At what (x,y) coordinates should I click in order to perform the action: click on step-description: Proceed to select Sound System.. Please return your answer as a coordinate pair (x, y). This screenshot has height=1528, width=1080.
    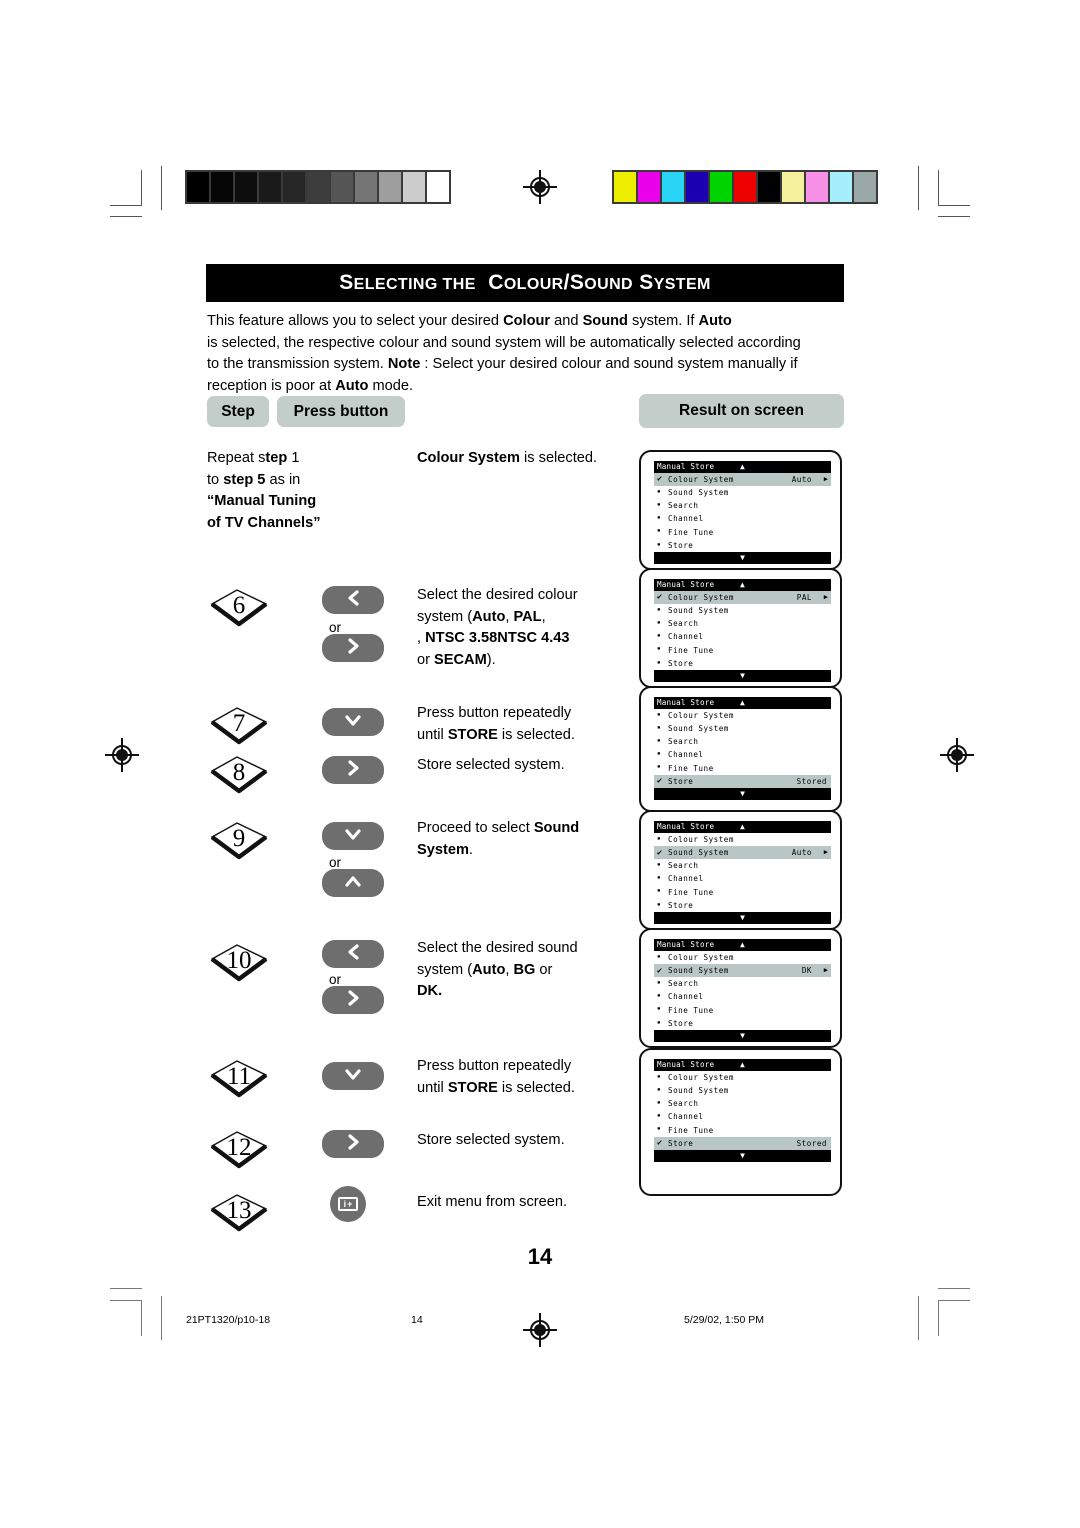
    Looking at the image, I should click on (527, 839).